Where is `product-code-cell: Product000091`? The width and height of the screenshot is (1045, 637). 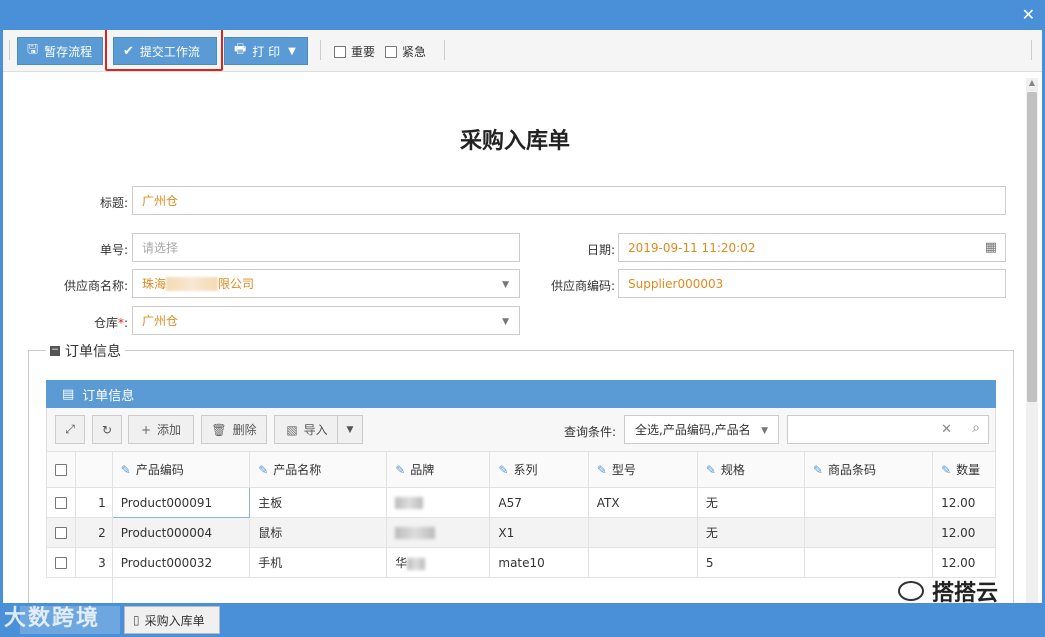 product-code-cell: Product000091 is located at coordinates (181, 502).